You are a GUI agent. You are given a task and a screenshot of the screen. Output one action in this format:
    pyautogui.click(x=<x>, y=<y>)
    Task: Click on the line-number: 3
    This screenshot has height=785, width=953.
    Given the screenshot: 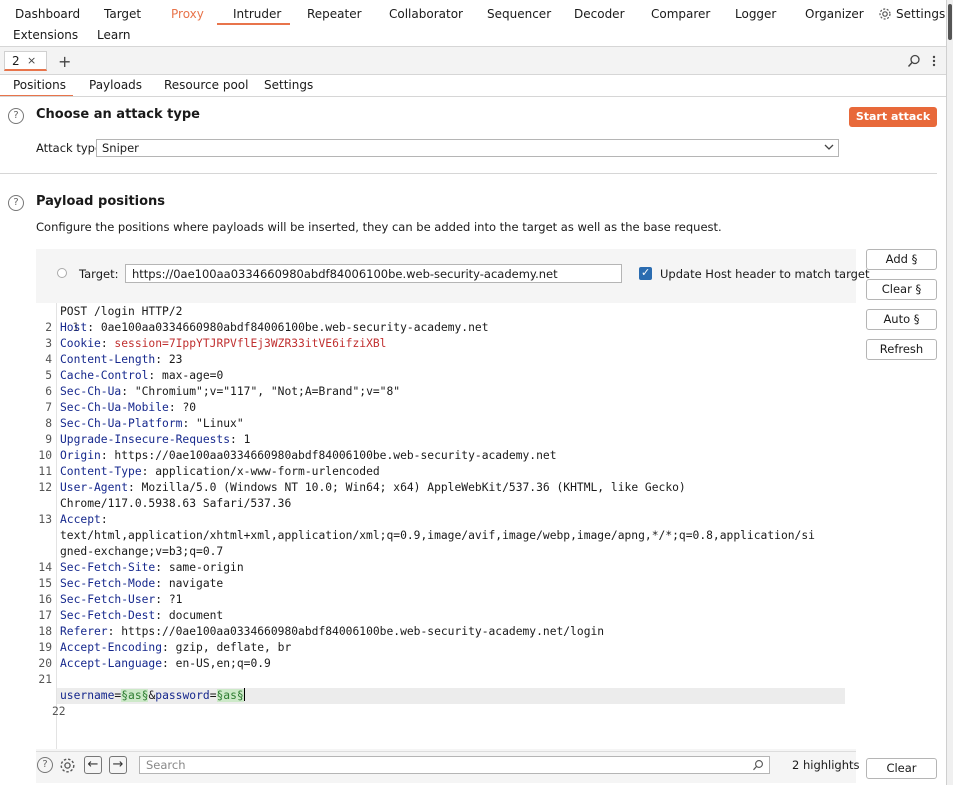 What is the action you would take?
    pyautogui.click(x=48, y=343)
    